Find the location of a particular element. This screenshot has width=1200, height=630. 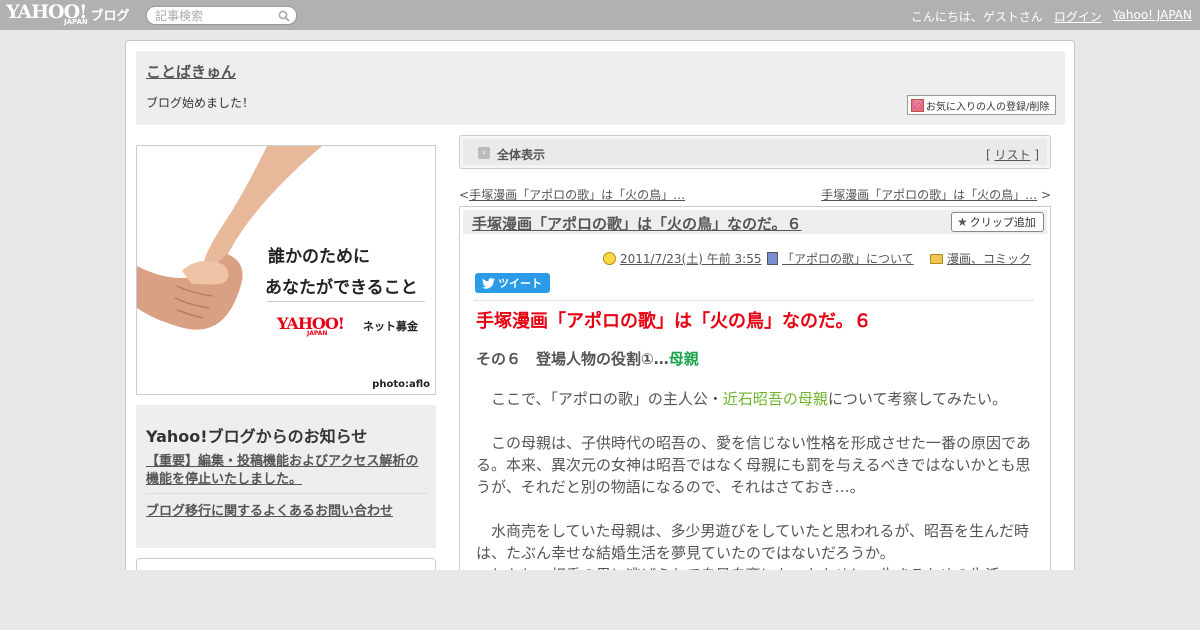

all-view-inner: › 全体表示 [ リスト ] is located at coordinates (755, 152).